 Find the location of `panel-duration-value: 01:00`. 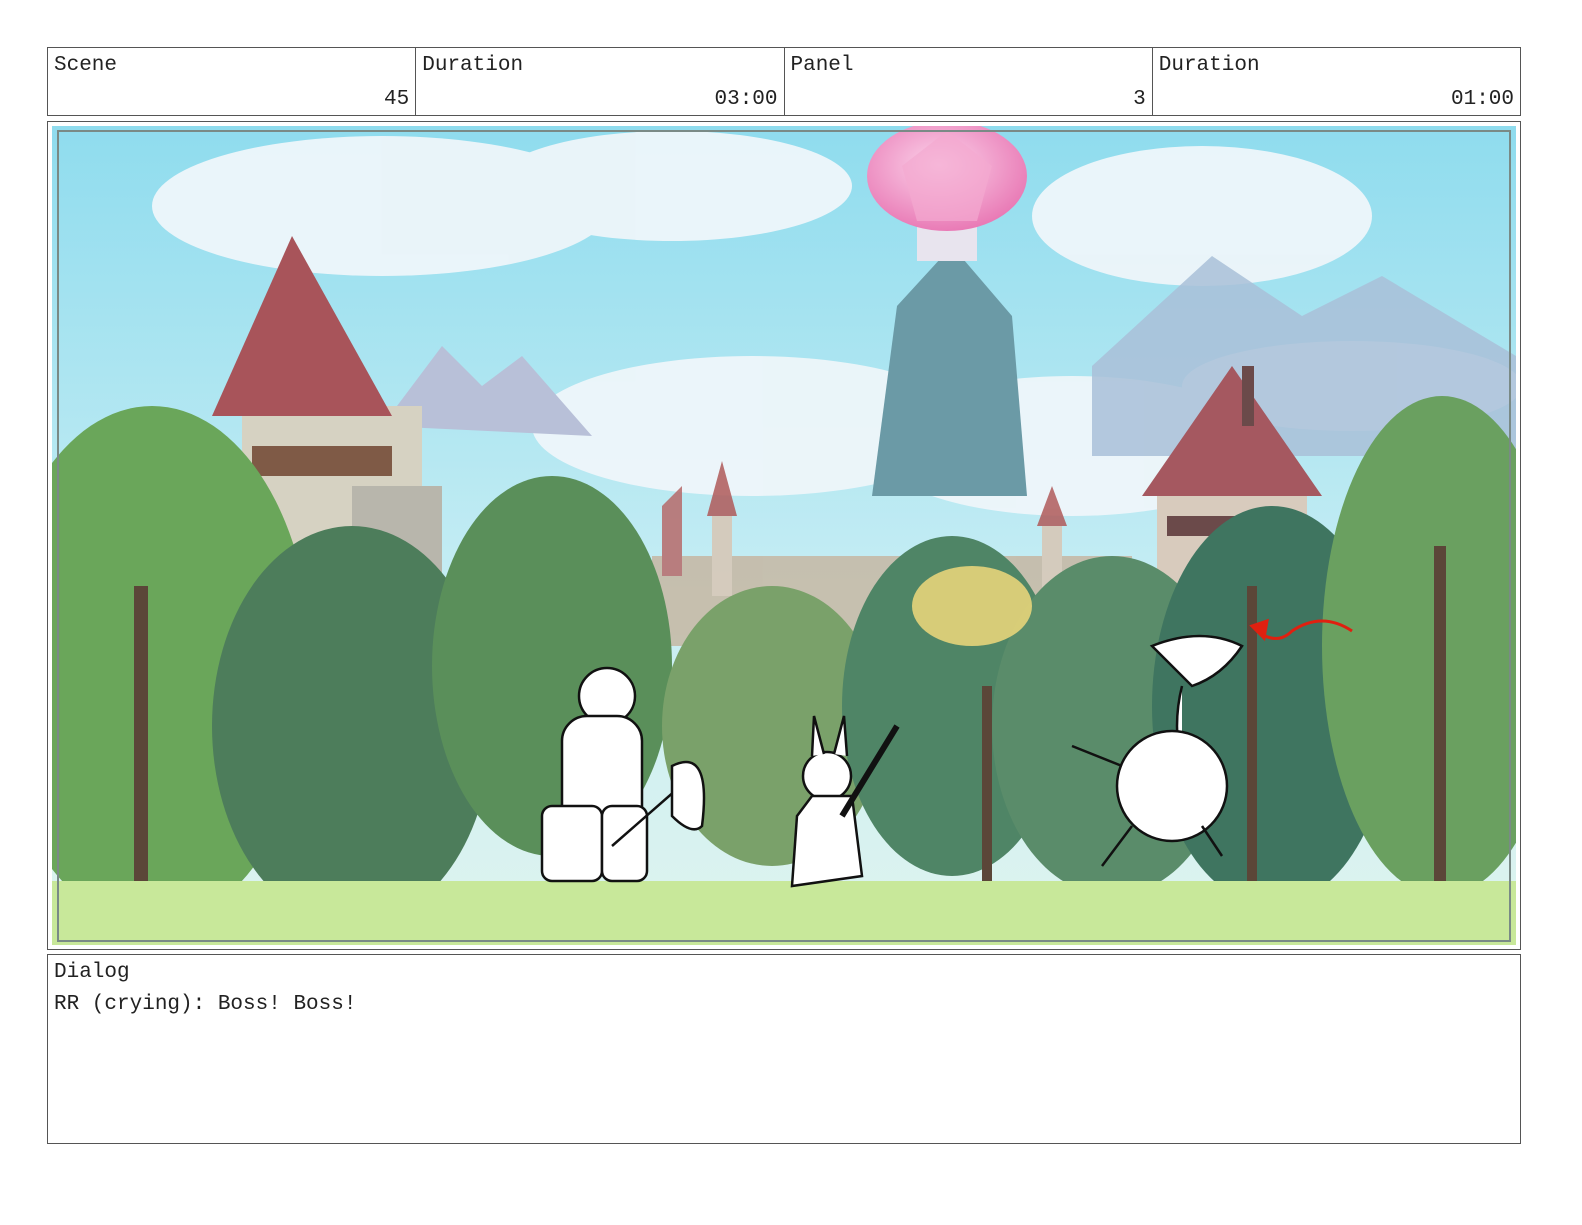

panel-duration-value: 01:00 is located at coordinates (1482, 99).